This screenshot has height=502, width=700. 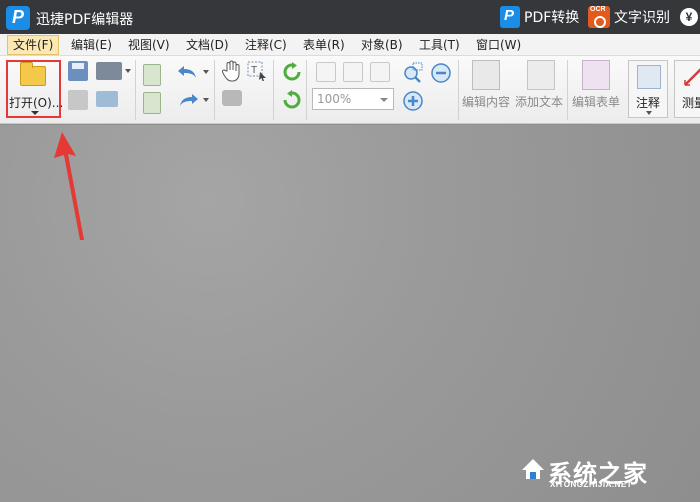 What do you see at coordinates (687, 89) in the screenshot?
I see `measure-button: 测量` at bounding box center [687, 89].